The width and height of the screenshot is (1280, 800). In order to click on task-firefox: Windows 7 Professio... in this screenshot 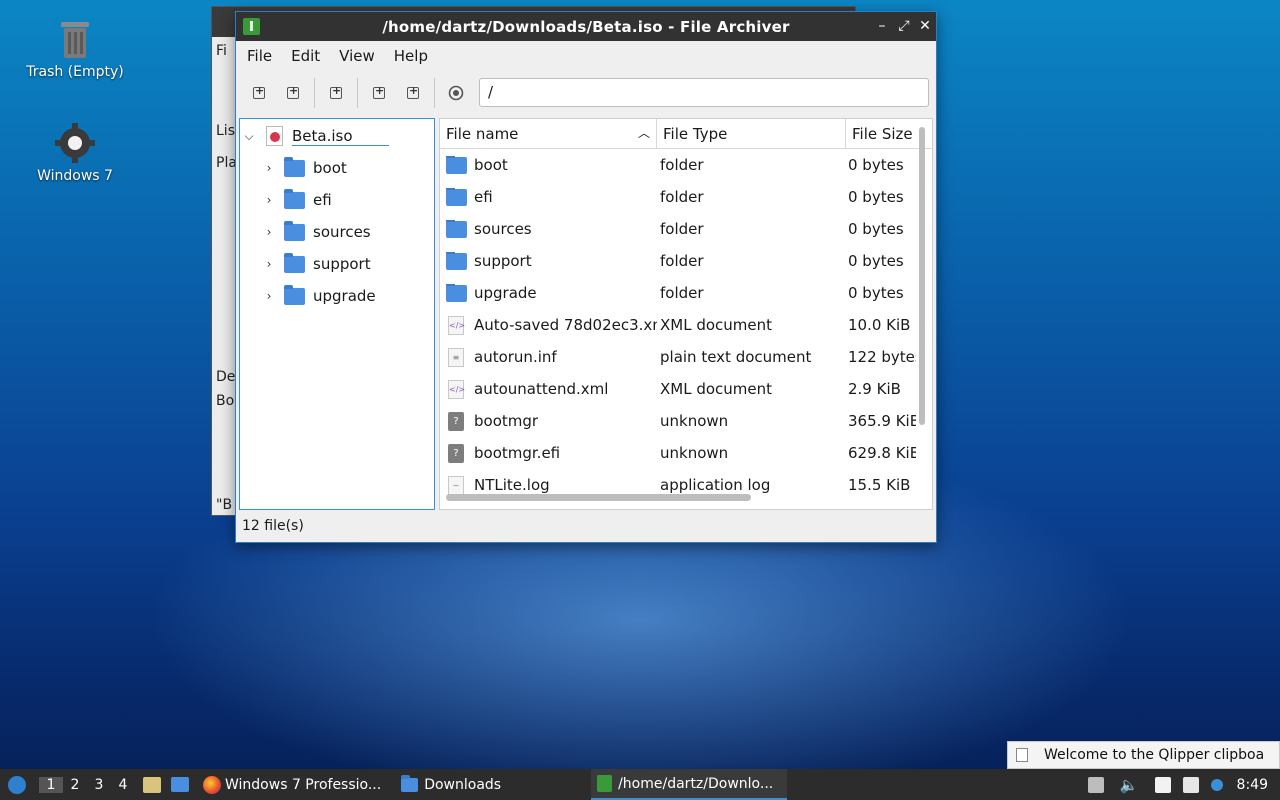, I will do `click(292, 784)`.